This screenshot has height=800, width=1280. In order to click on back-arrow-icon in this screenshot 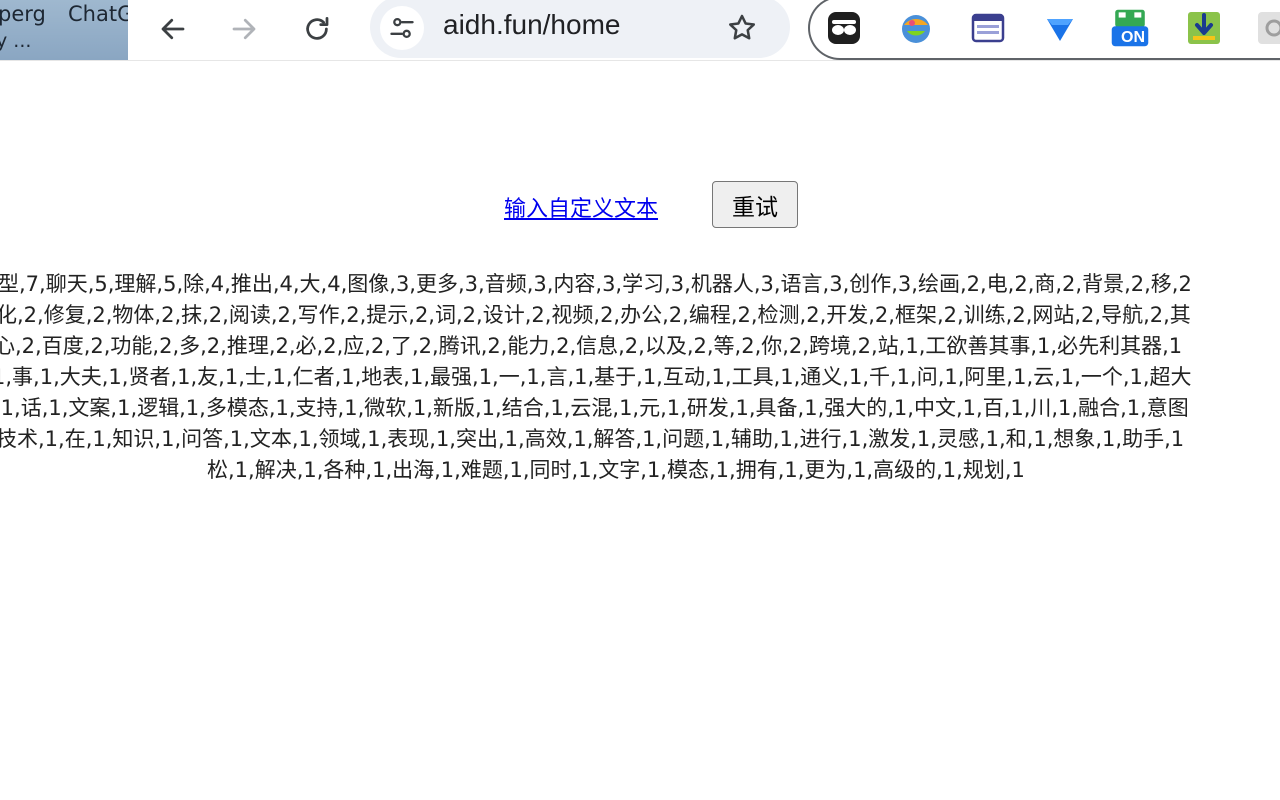, I will do `click(173, 29)`.